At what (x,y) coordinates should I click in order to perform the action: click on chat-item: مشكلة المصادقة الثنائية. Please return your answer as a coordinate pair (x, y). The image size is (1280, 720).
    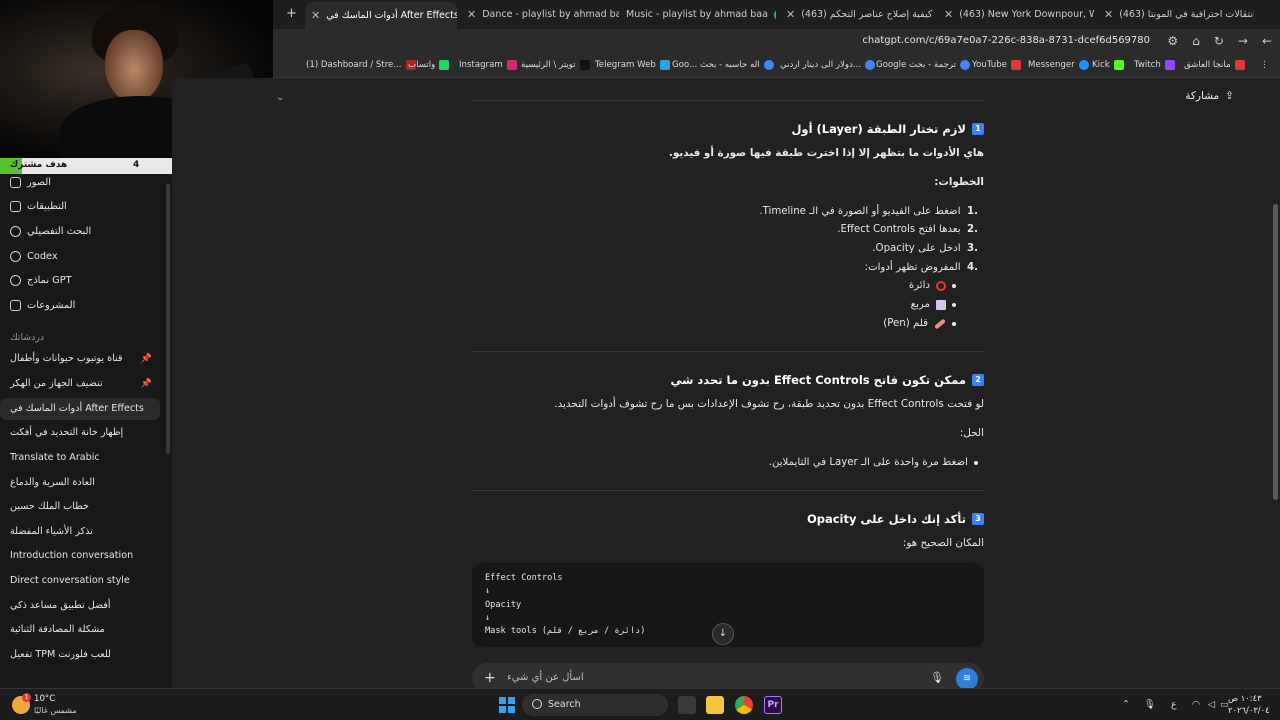
    Looking at the image, I should click on (80, 630).